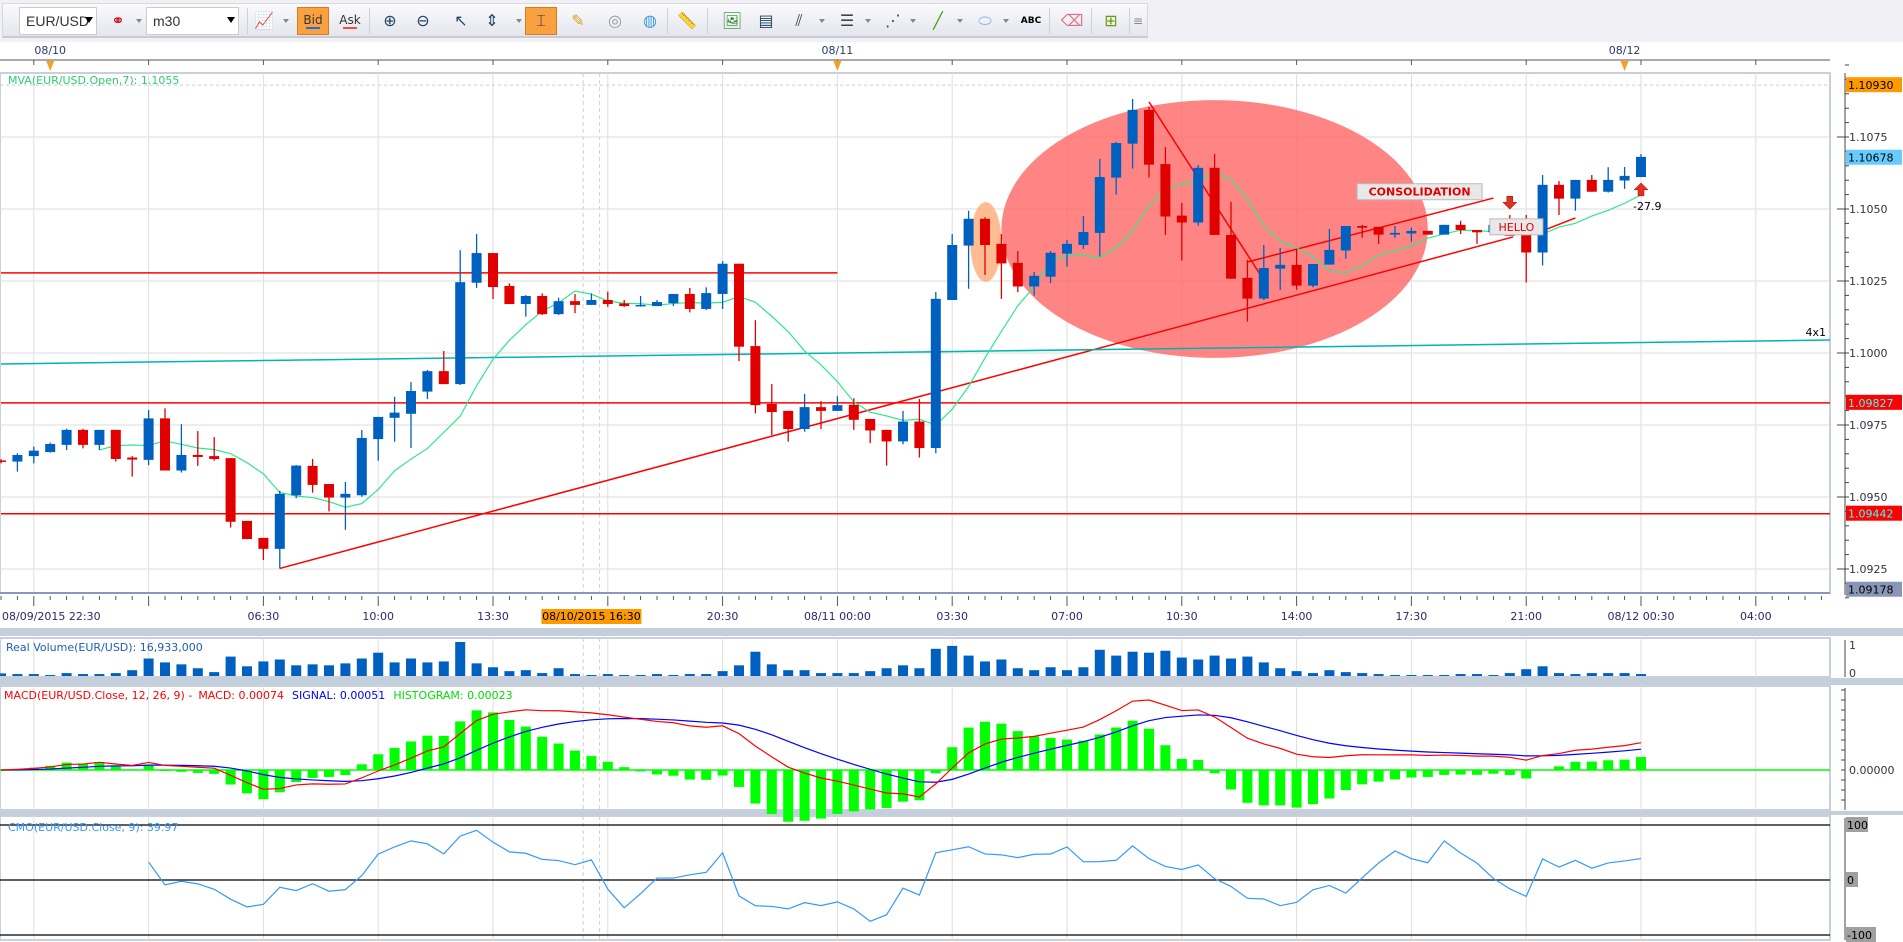  I want to click on ruler-icon: 📏, so click(687, 21).